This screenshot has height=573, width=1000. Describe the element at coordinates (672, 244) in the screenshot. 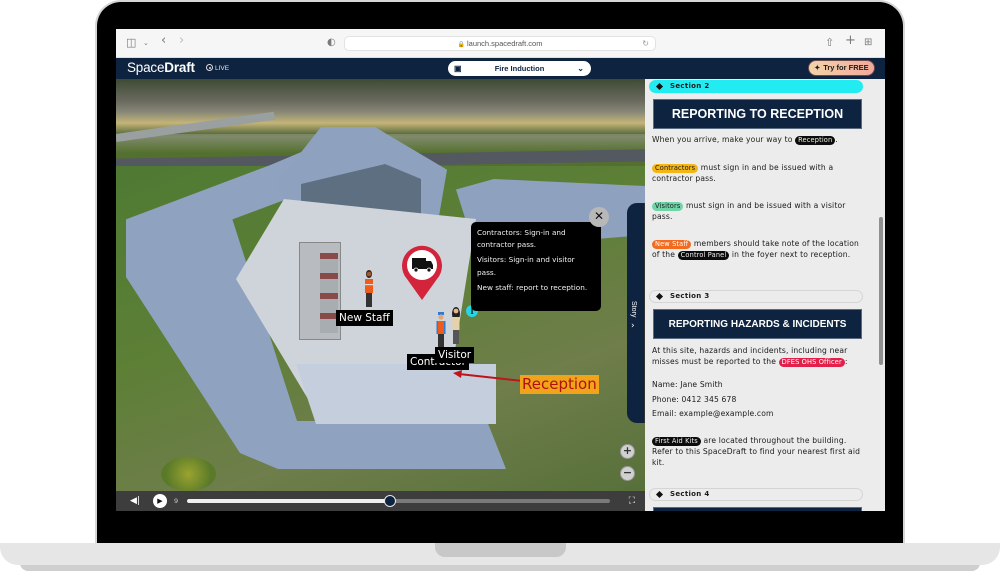

I see `new-staff-tag: New Staff` at that location.